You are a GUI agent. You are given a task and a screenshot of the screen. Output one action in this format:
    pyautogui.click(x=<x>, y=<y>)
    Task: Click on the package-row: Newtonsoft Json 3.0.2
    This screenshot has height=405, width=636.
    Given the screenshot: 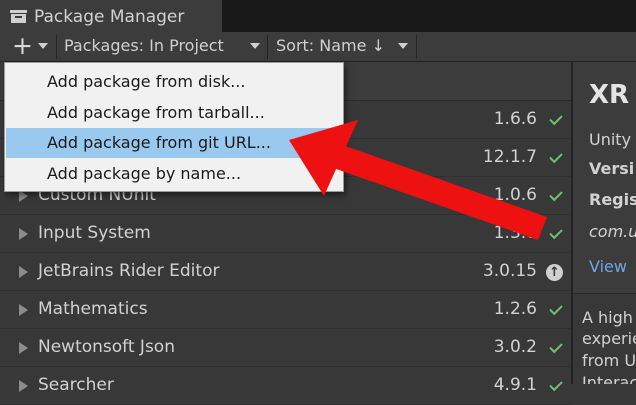 What is the action you would take?
    pyautogui.click(x=285, y=348)
    